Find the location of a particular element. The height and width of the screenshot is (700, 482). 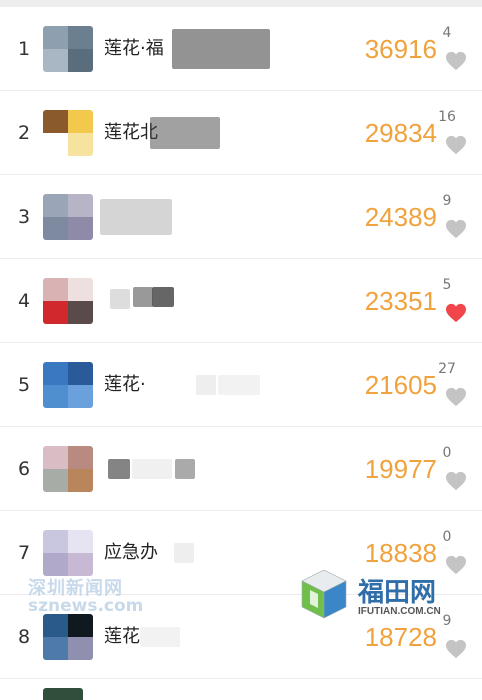

logo-title: 福田网 is located at coordinates (397, 593).